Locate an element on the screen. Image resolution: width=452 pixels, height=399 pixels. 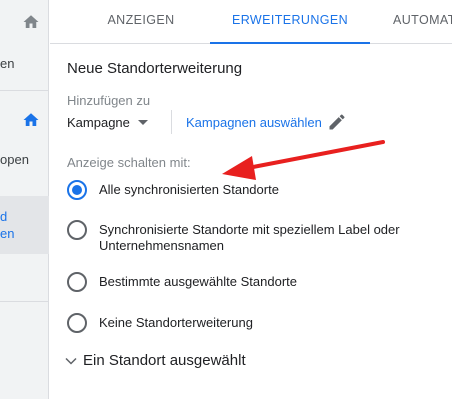
radio-option-all-synced: Alle synchronisierten Standorte is located at coordinates (243, 190).